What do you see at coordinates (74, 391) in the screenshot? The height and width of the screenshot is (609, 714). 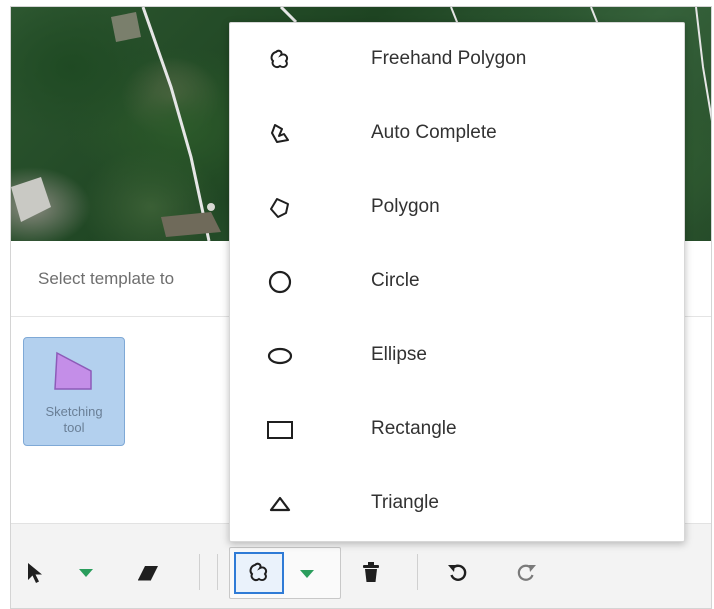 I see `template-card-sketching-tool: Sketching tool` at bounding box center [74, 391].